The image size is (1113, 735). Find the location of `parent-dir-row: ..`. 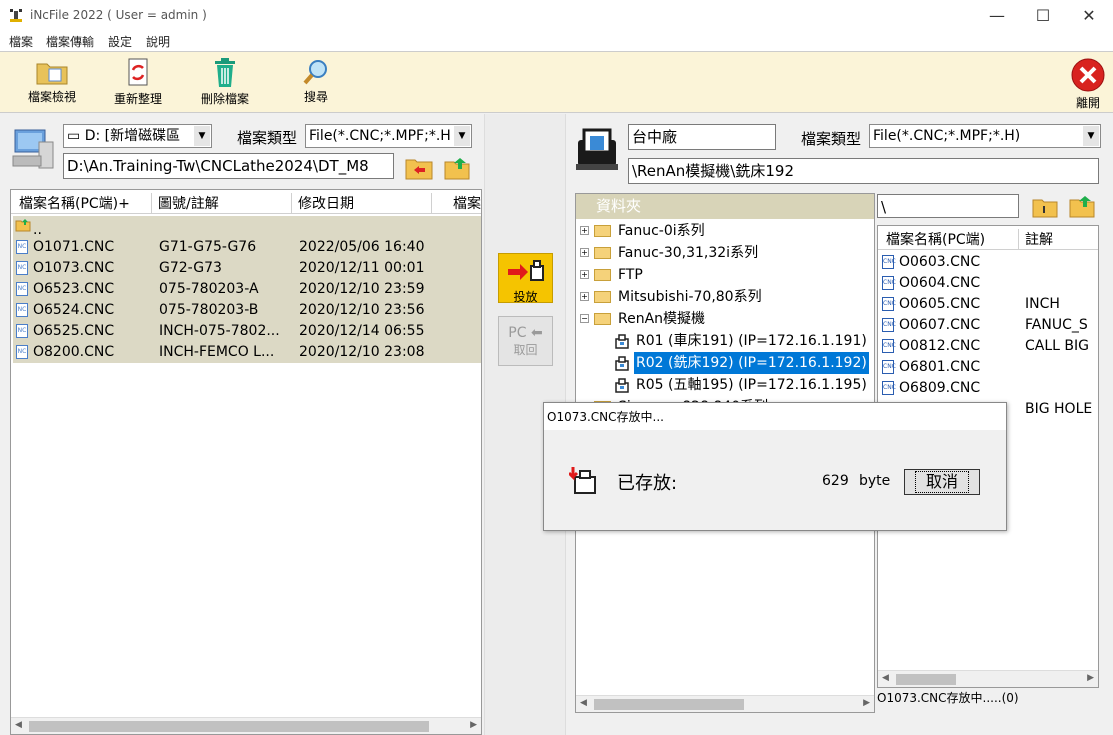

parent-dir-row: .. is located at coordinates (247, 227).